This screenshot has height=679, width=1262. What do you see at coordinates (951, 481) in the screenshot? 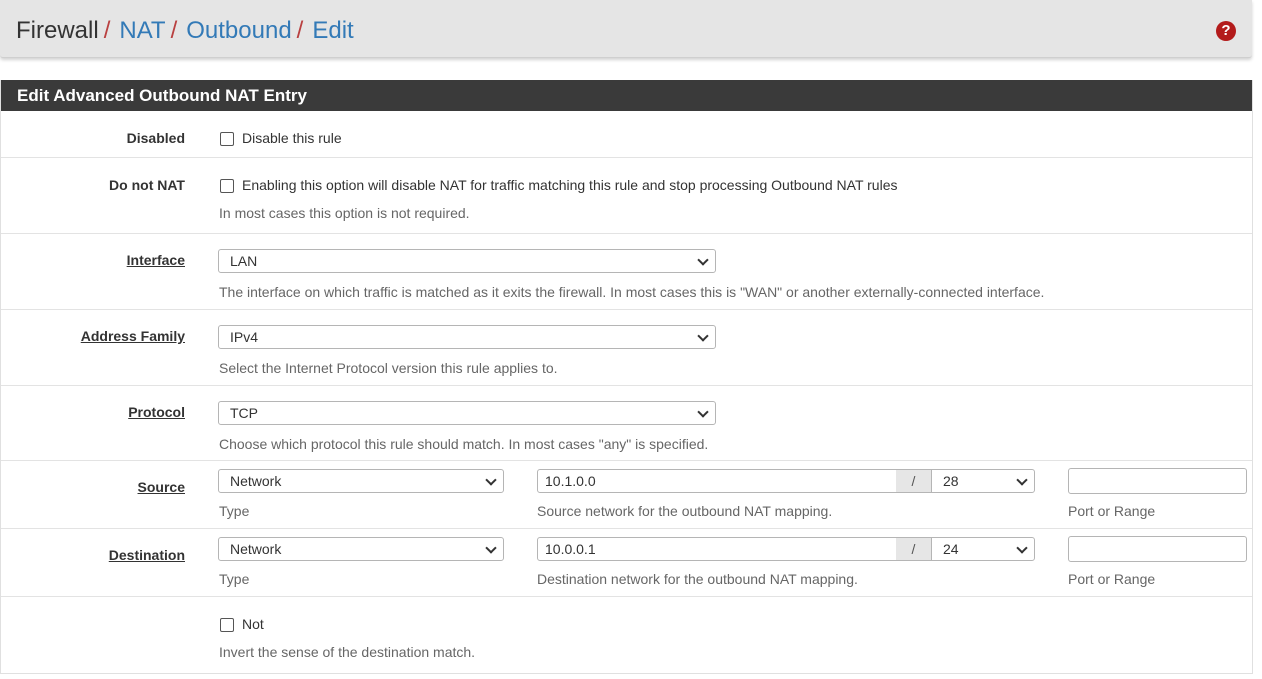
I see `source-mask-value: 28` at bounding box center [951, 481].